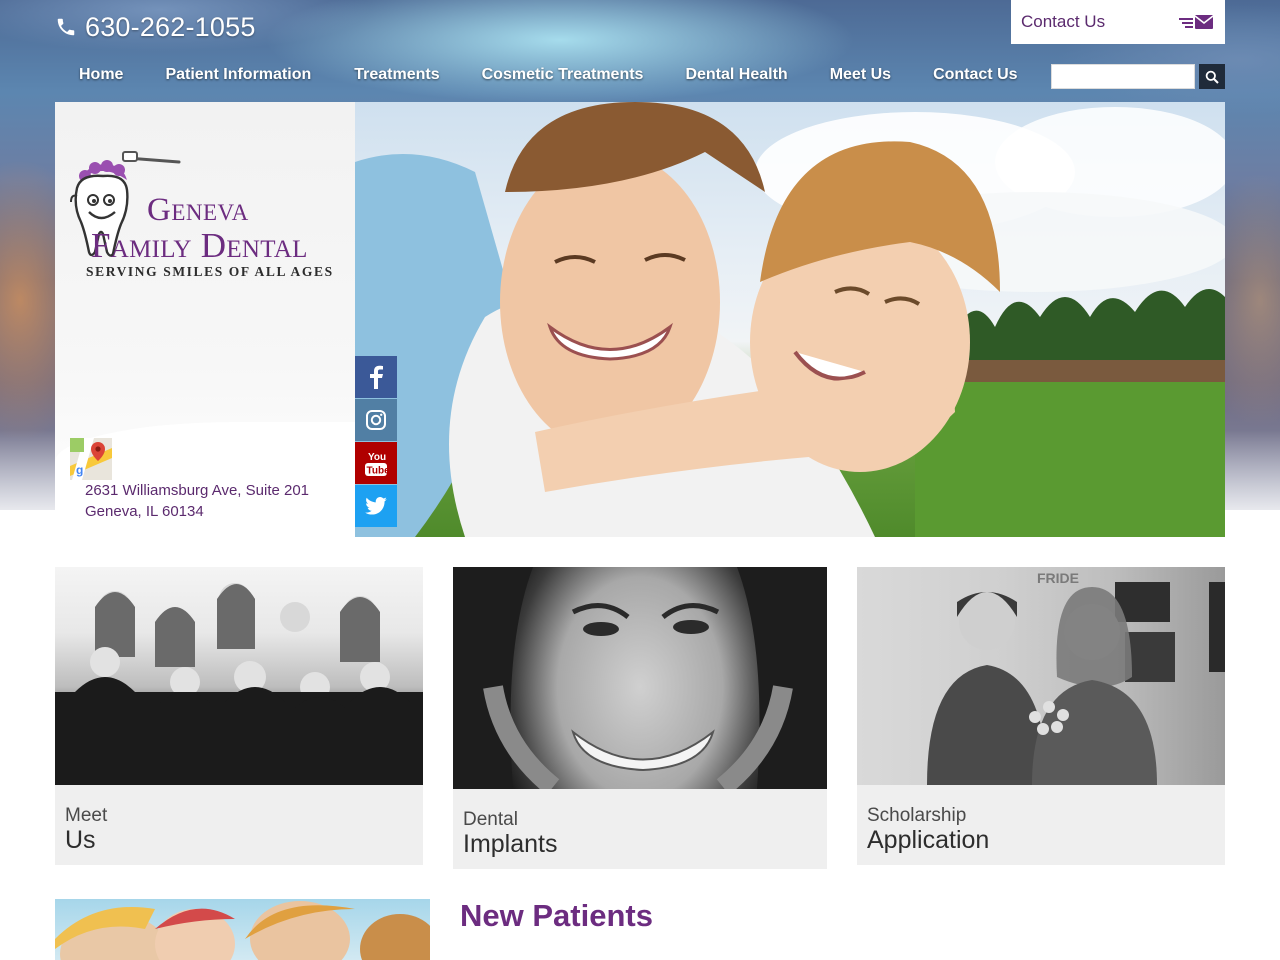 The height and width of the screenshot is (960, 1280). I want to click on nav-item-dental-health: Dental Health, so click(736, 75).